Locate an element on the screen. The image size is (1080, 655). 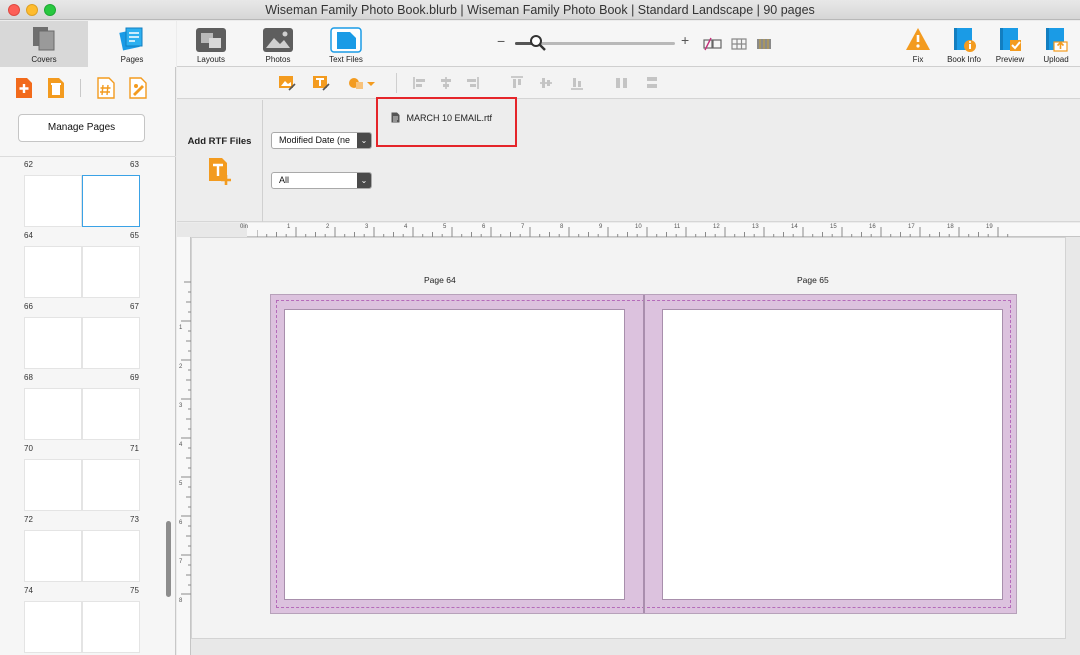
preview-icon is located at coordinates (1010, 39).